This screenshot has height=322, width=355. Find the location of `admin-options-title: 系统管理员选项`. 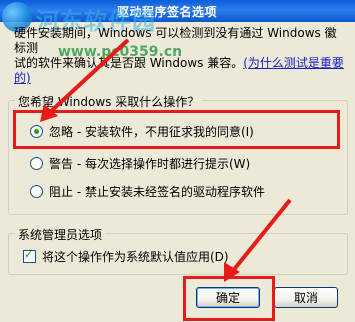

admin-options-title: 系统管理员选项 is located at coordinates (60, 234).